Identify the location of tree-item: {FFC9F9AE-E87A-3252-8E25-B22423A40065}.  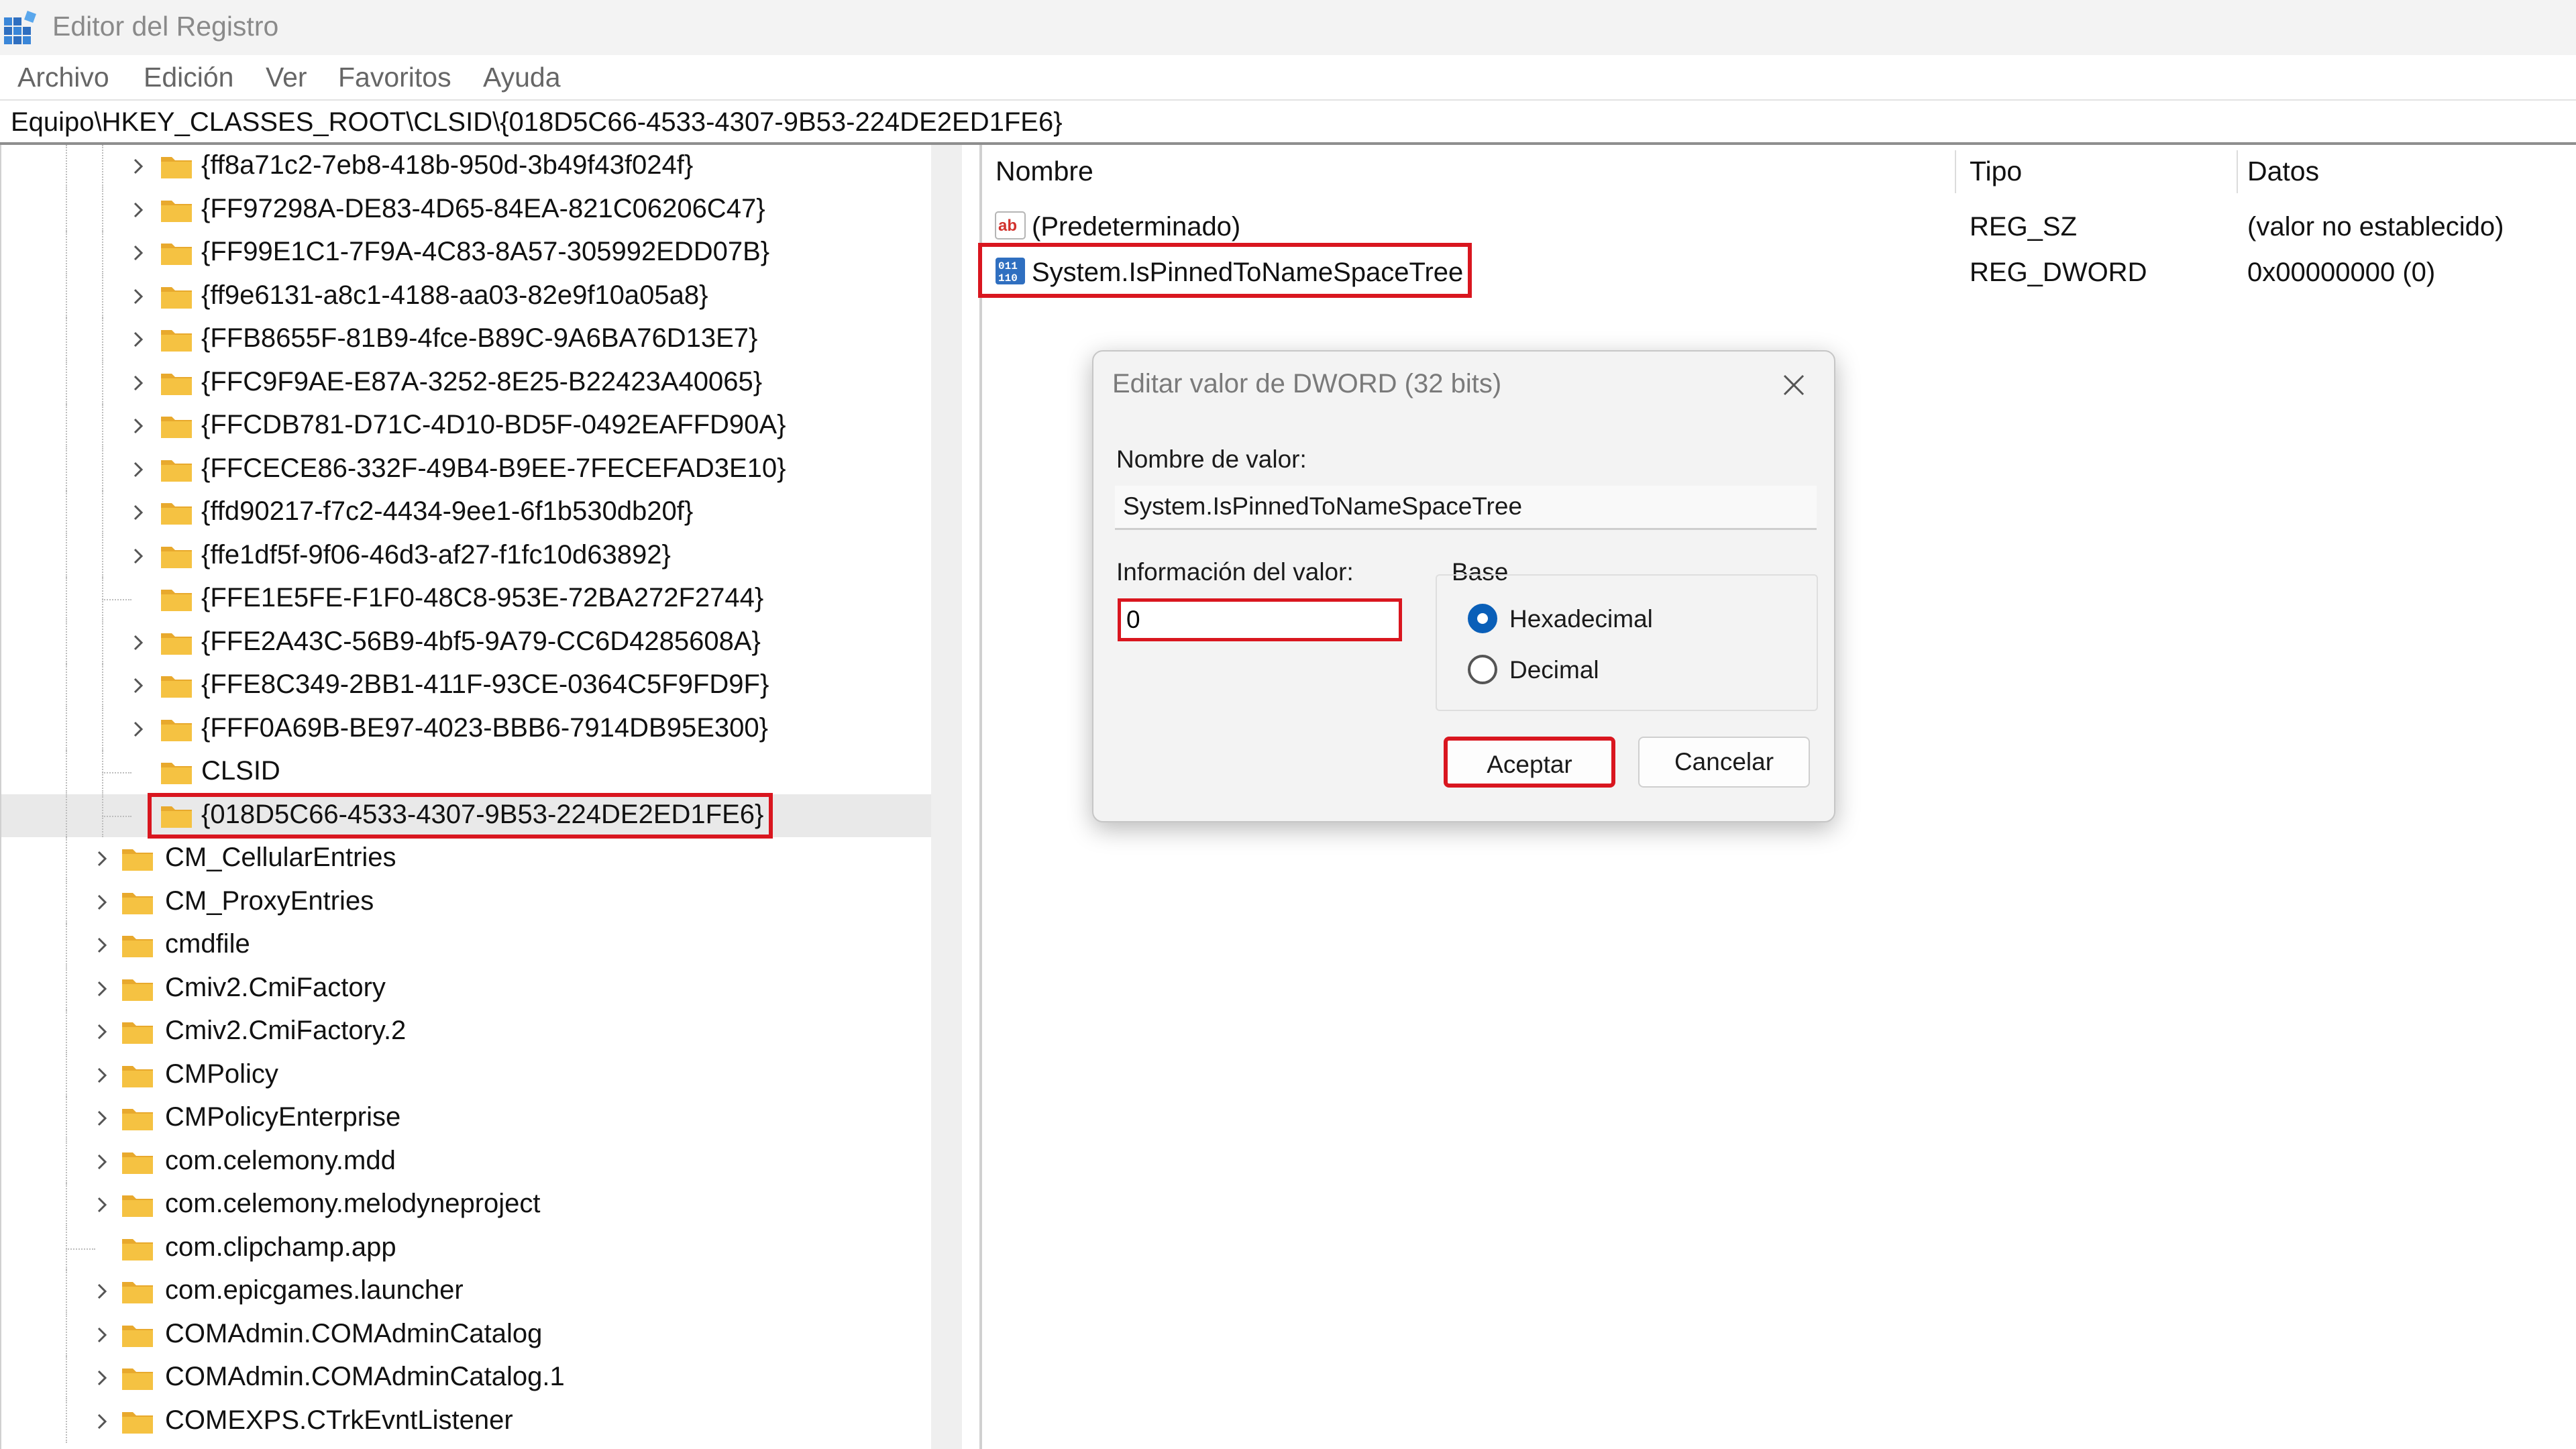
(467, 383).